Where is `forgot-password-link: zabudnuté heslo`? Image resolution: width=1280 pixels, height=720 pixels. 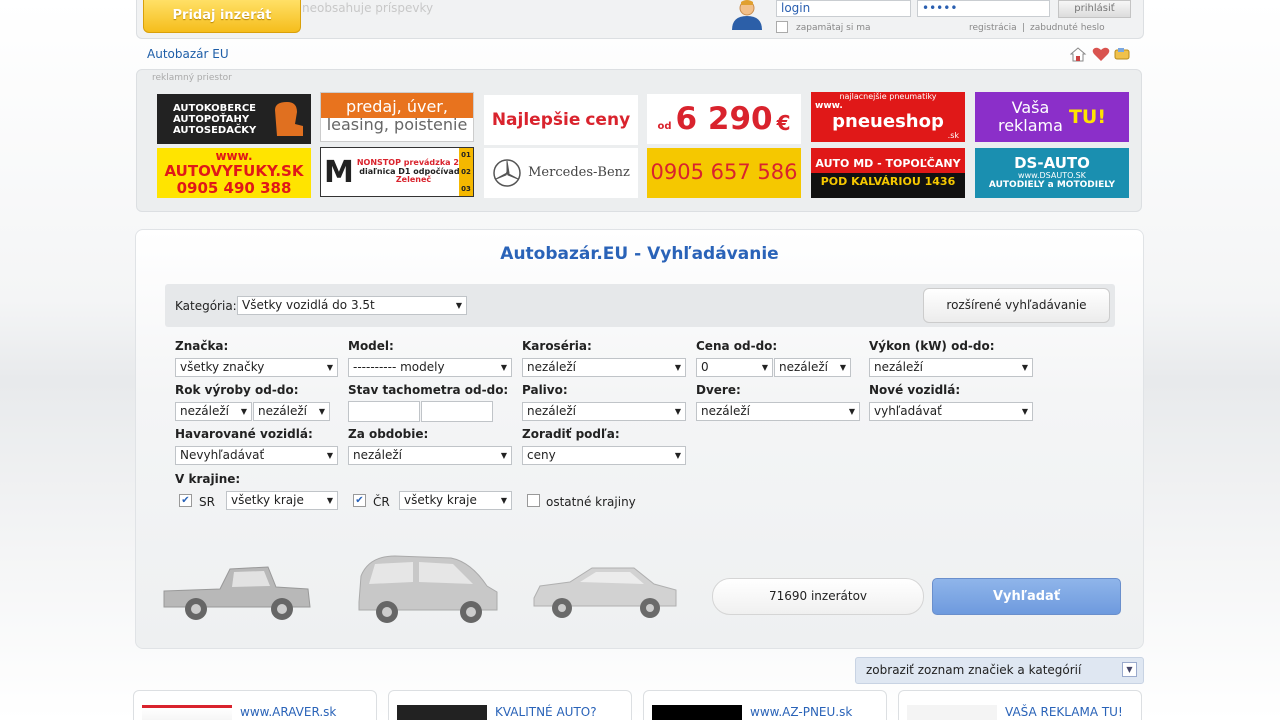 forgot-password-link: zabudnuté heslo is located at coordinates (1067, 28).